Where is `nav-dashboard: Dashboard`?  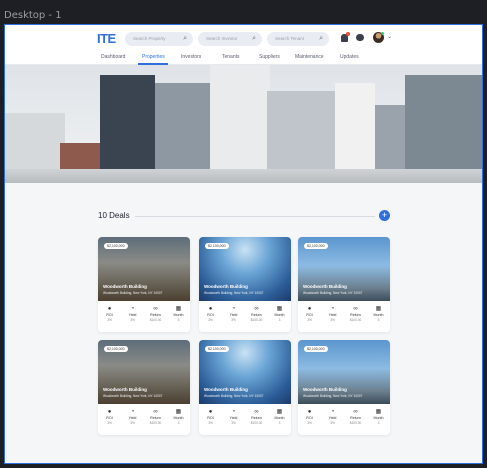
nav-dashboard: Dashboard is located at coordinates (113, 57).